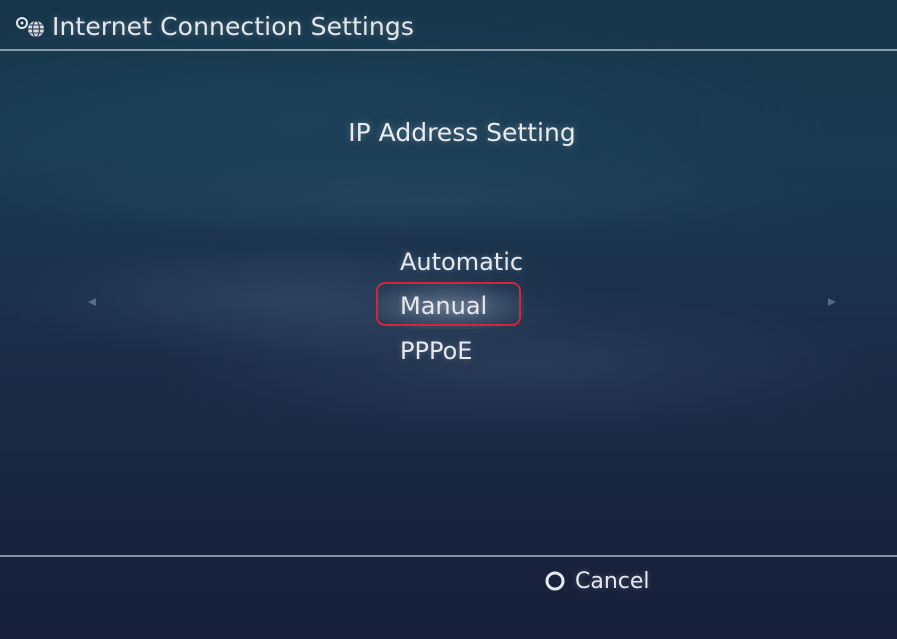  I want to click on option-automatic: Automatic, so click(461, 262).